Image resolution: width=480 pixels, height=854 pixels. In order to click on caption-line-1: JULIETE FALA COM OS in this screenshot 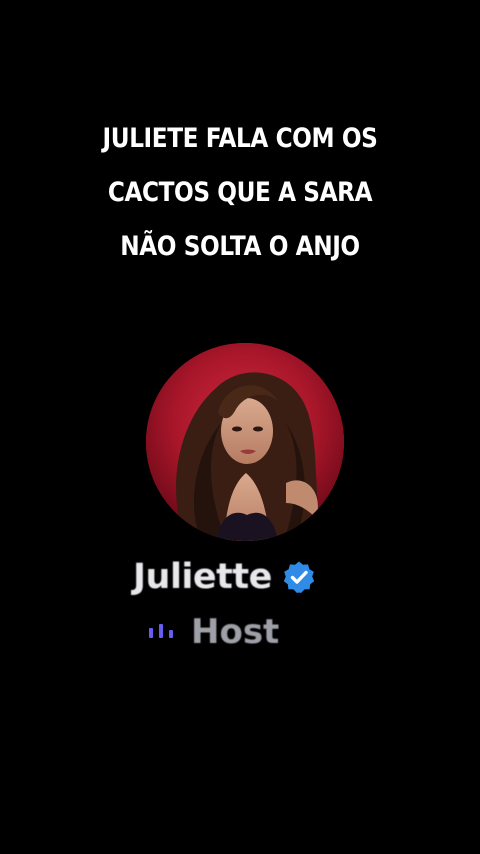, I will do `click(240, 138)`.